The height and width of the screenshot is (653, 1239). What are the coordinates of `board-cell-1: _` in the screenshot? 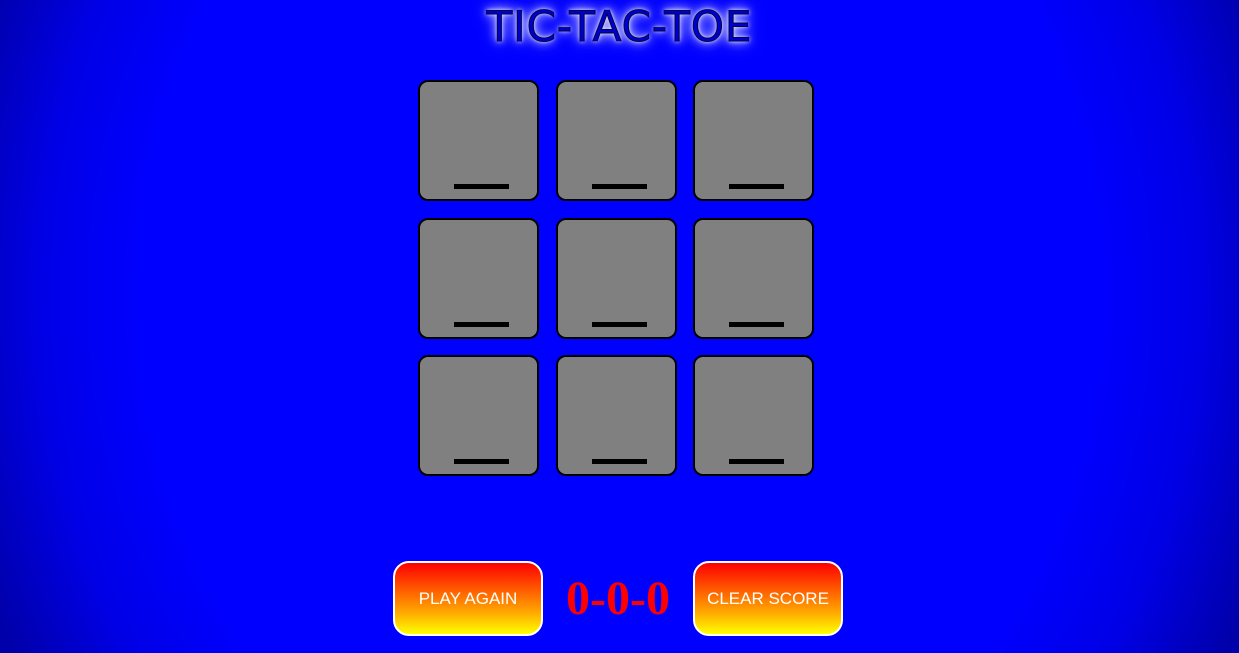 It's located at (478, 140).